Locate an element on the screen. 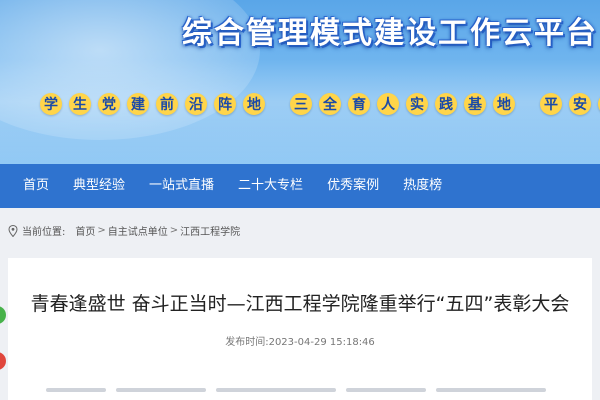  slogan-char: 平 is located at coordinates (551, 104).